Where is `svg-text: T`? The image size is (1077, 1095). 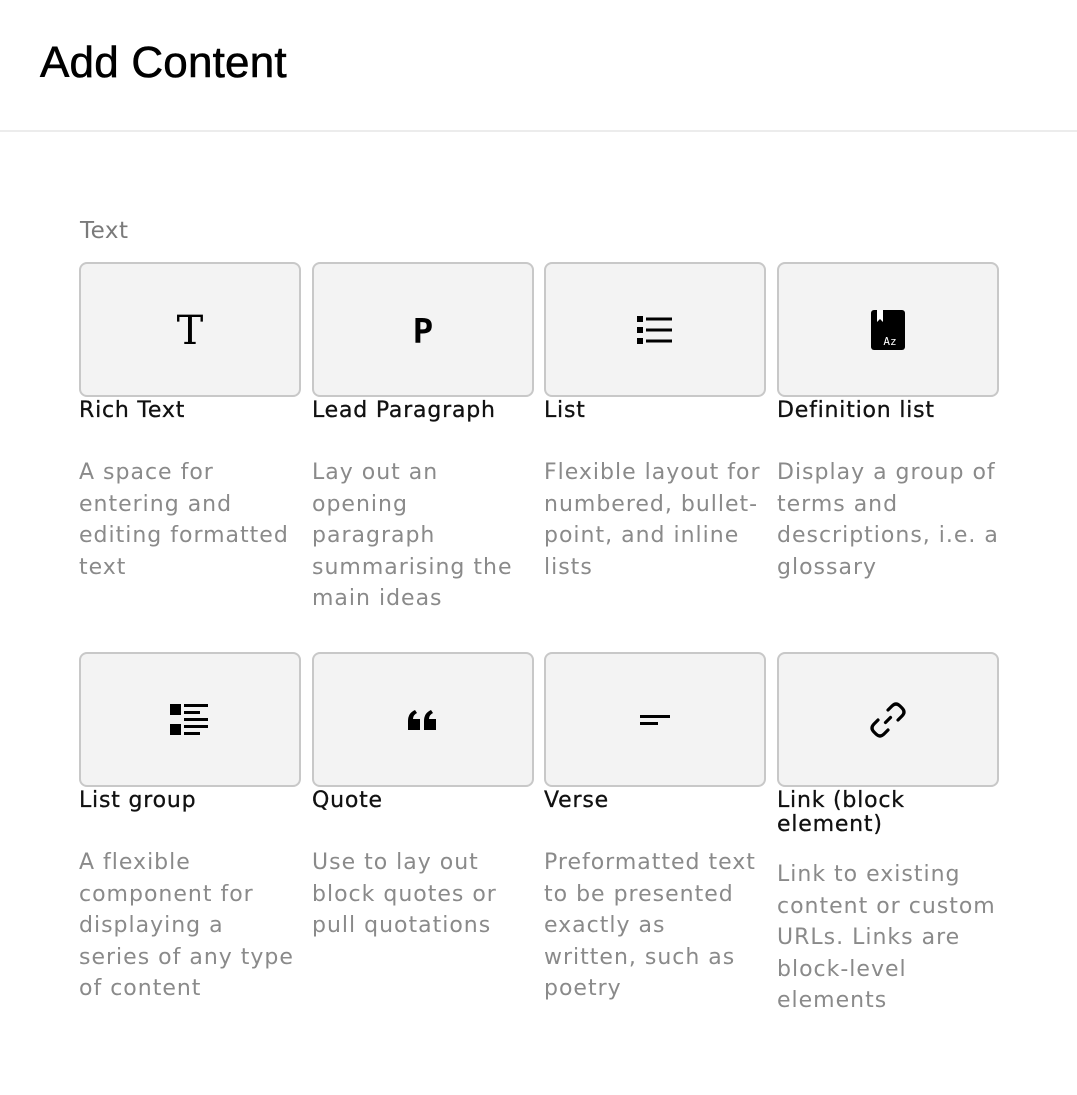 svg-text: T is located at coordinates (190, 330).